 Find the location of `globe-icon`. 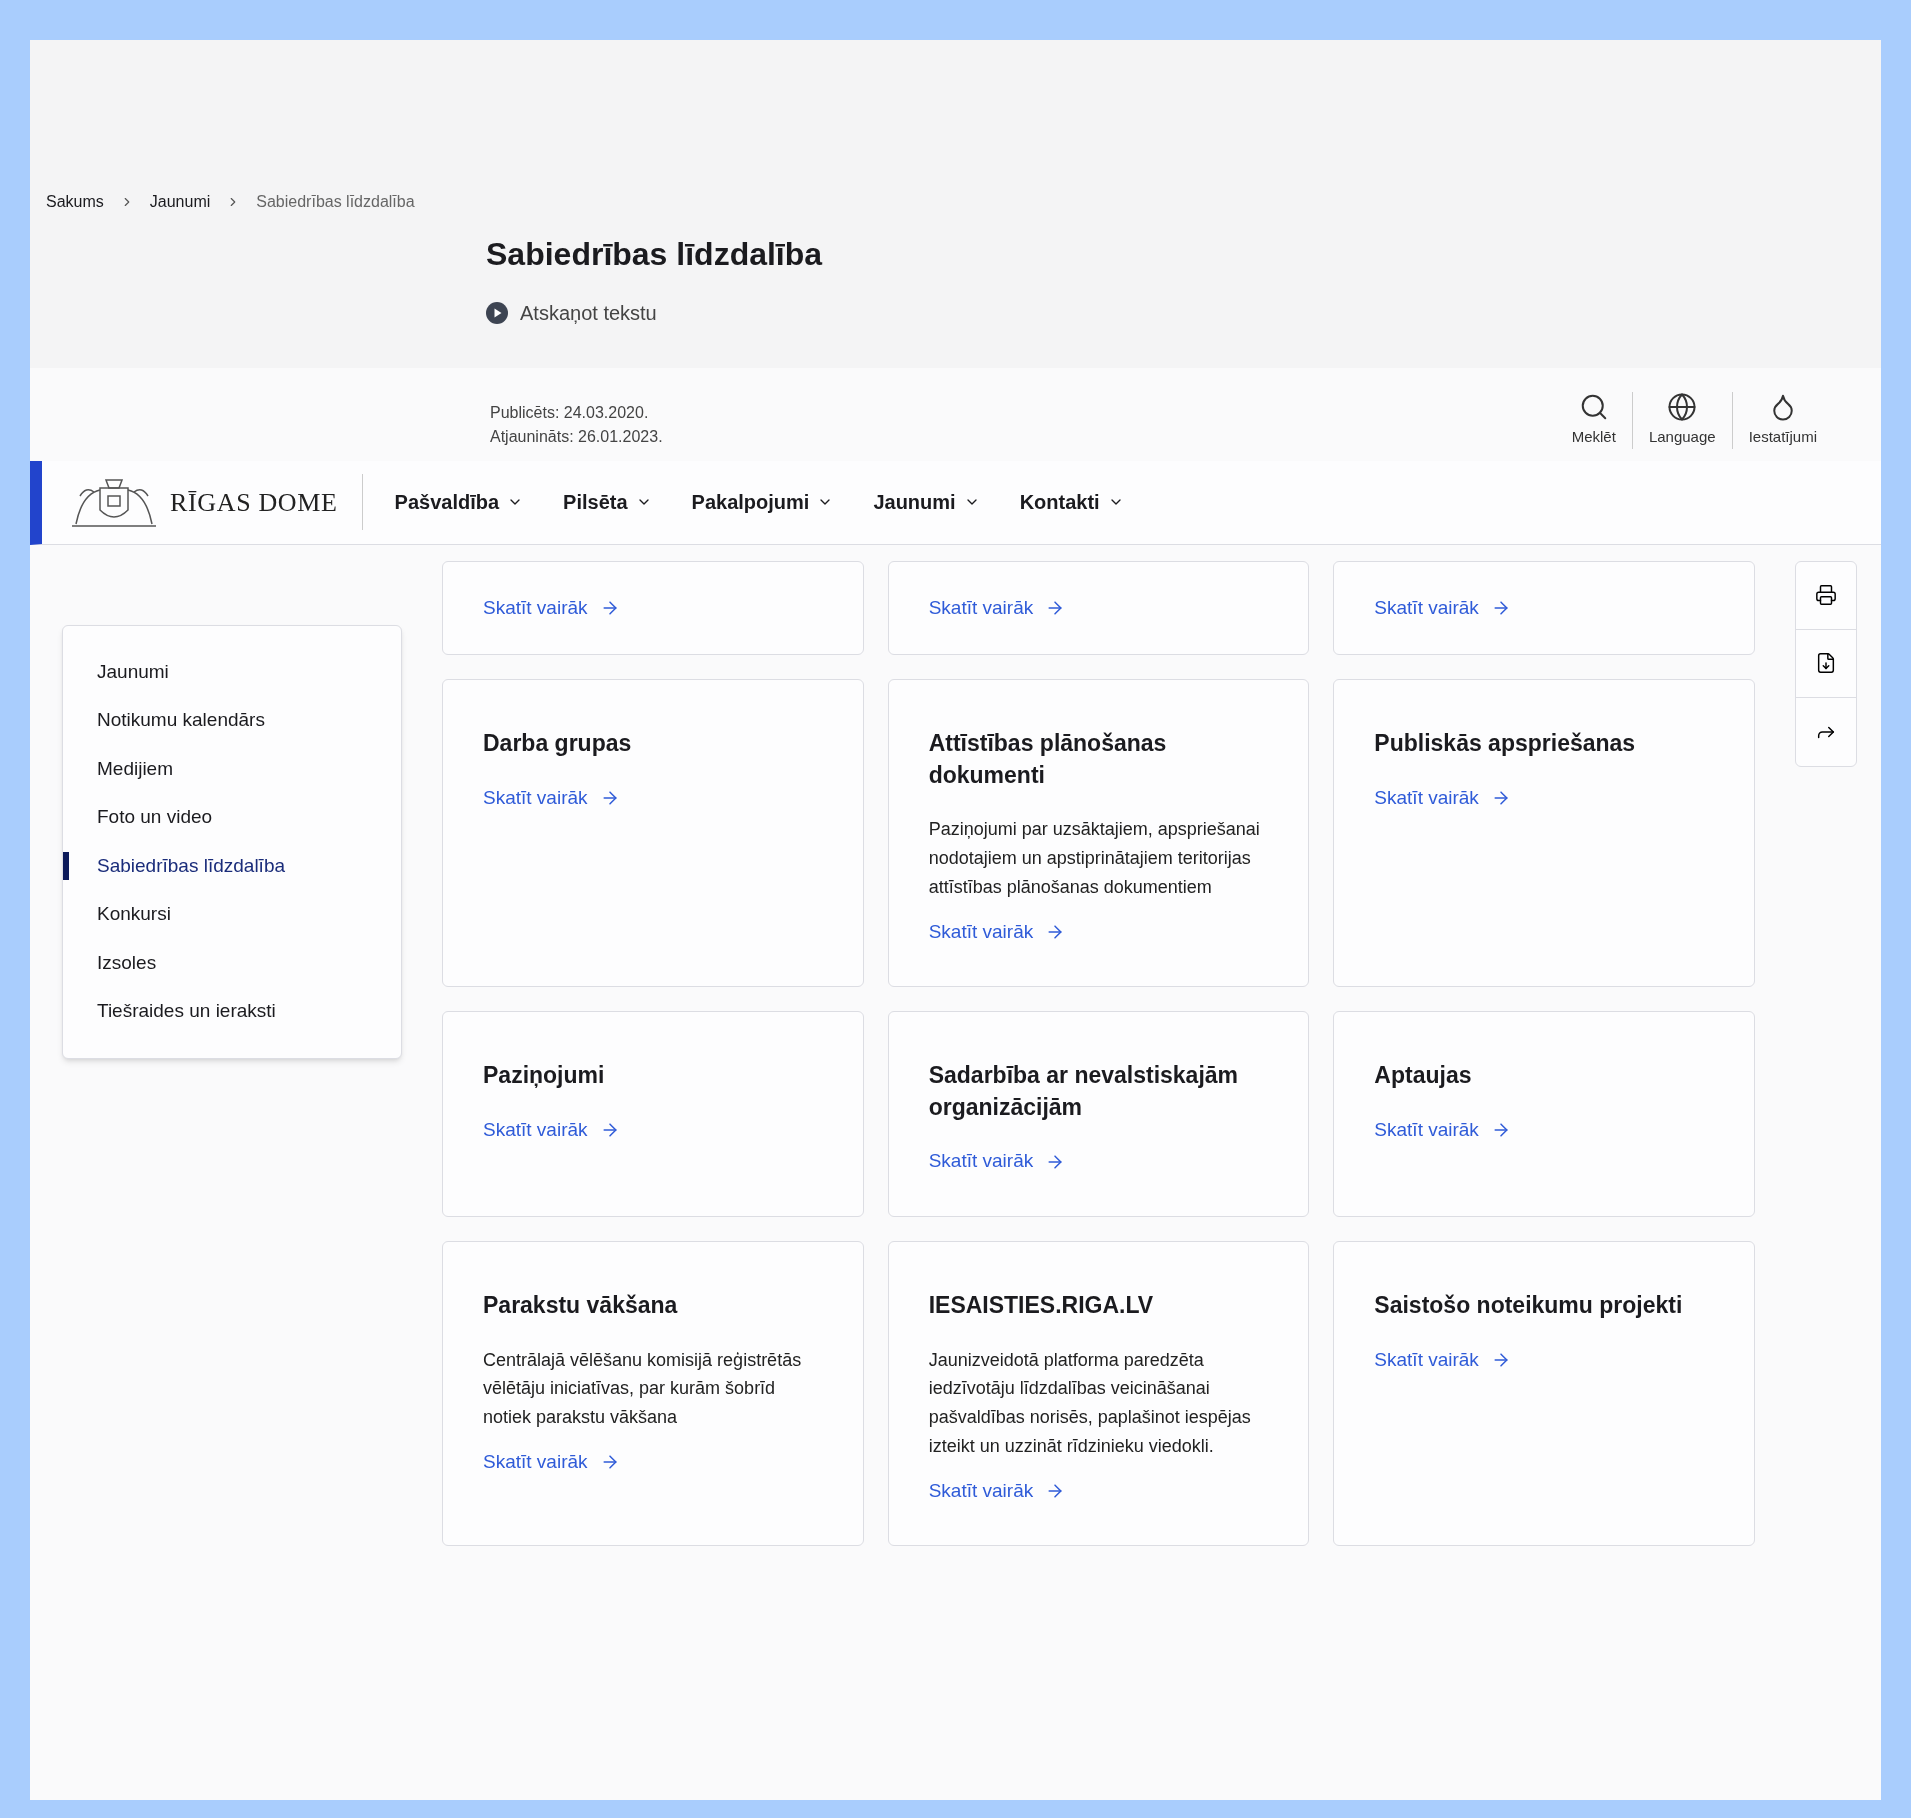

globe-icon is located at coordinates (1682, 407).